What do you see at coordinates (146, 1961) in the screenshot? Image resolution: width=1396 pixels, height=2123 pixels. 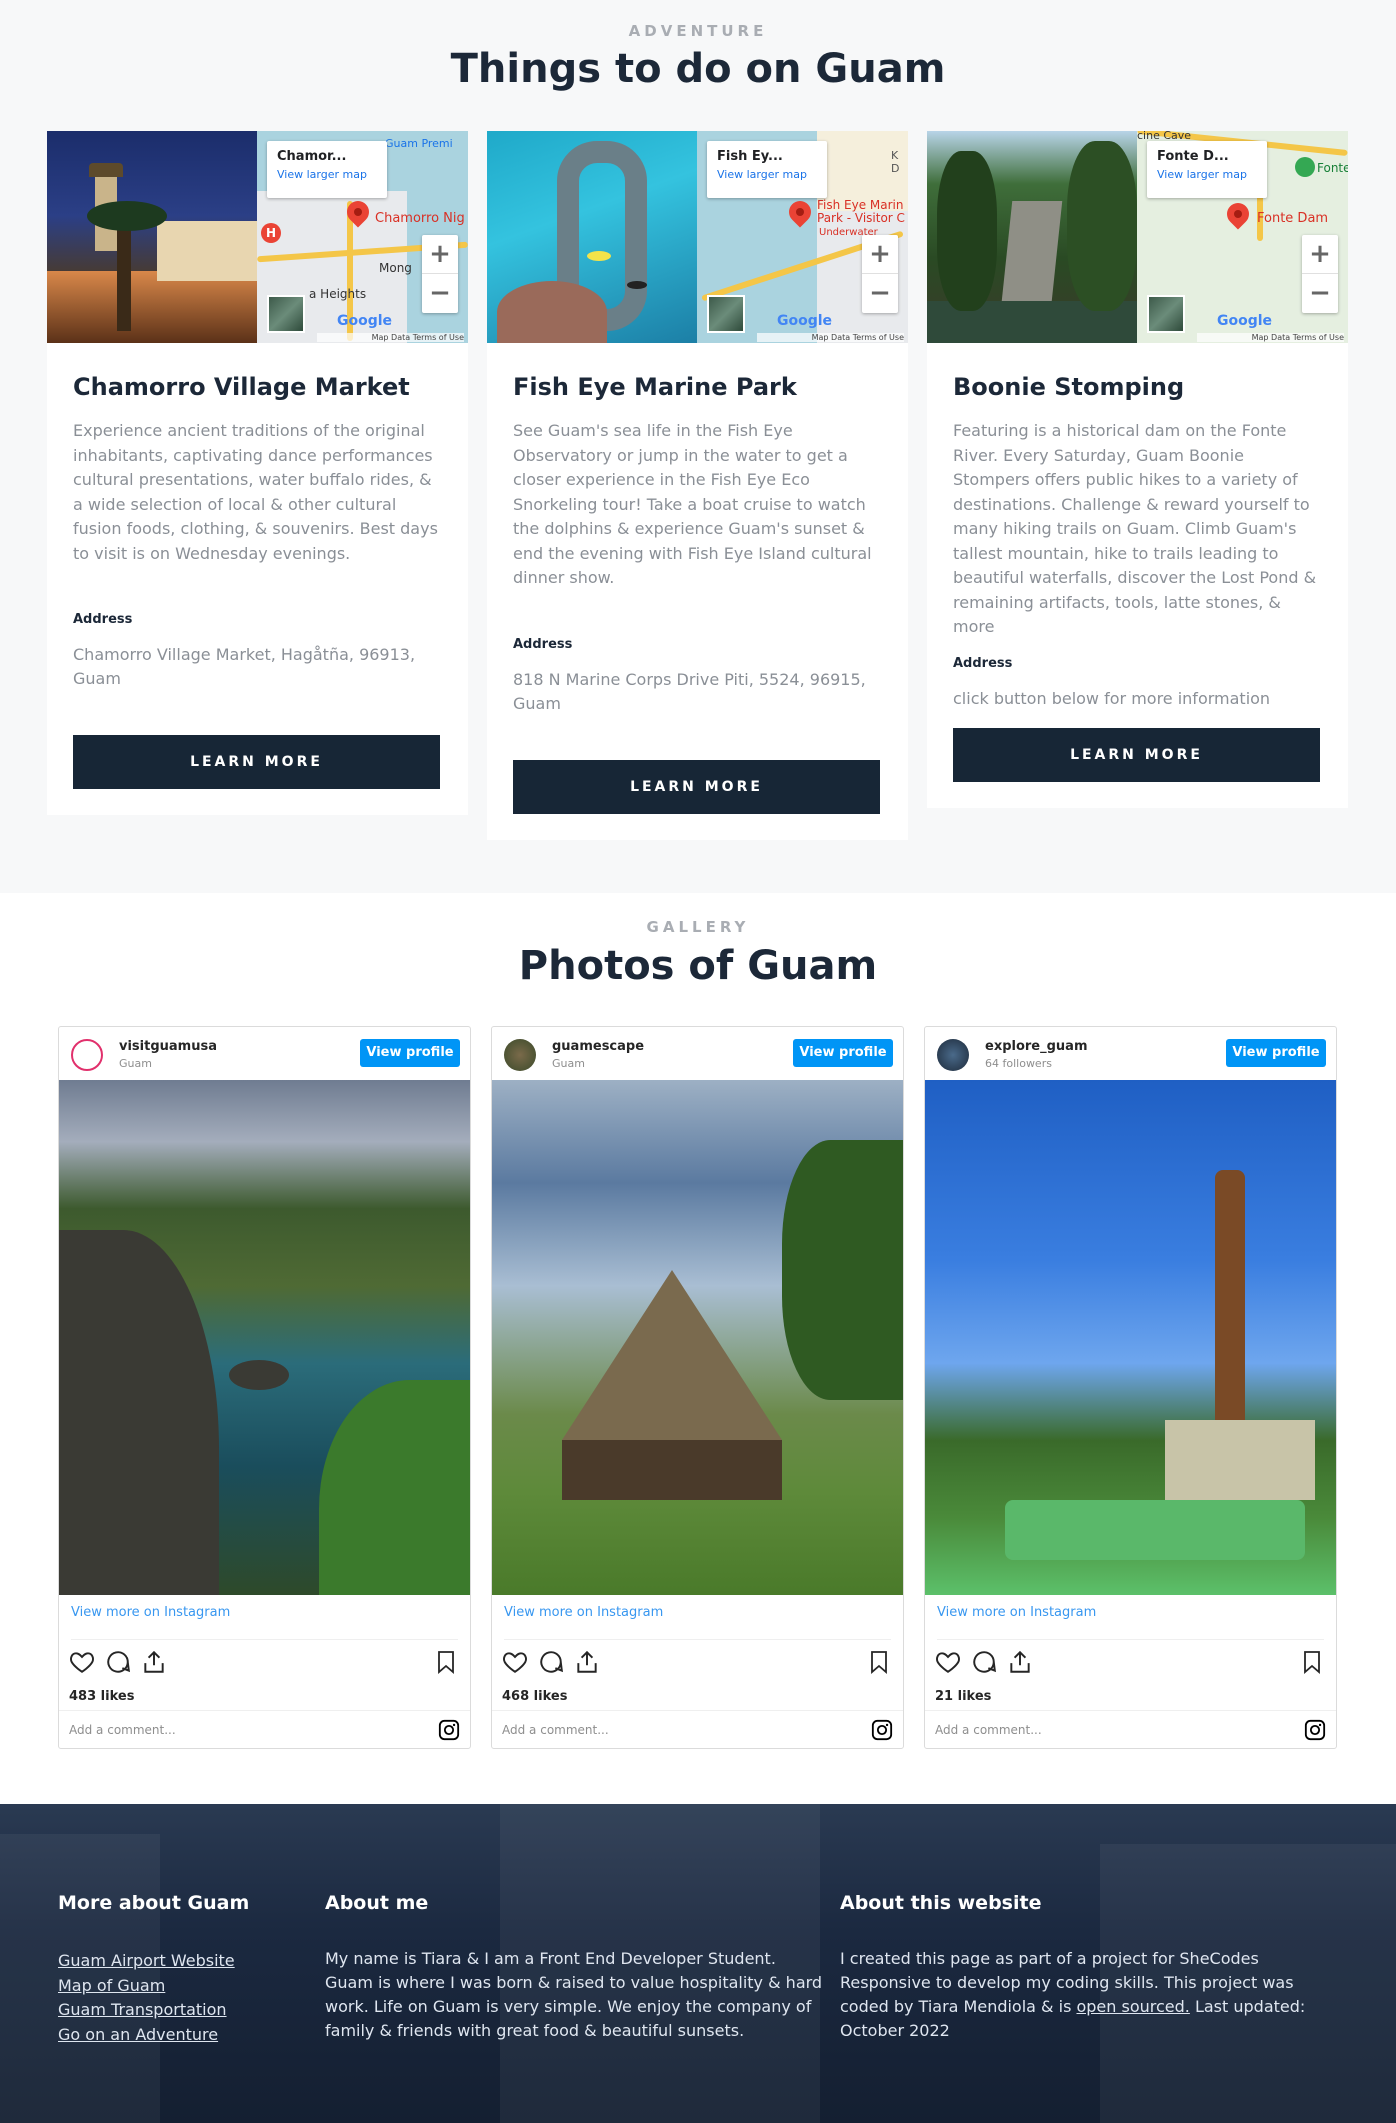 I see `footer-link: Guam Airport Website` at bounding box center [146, 1961].